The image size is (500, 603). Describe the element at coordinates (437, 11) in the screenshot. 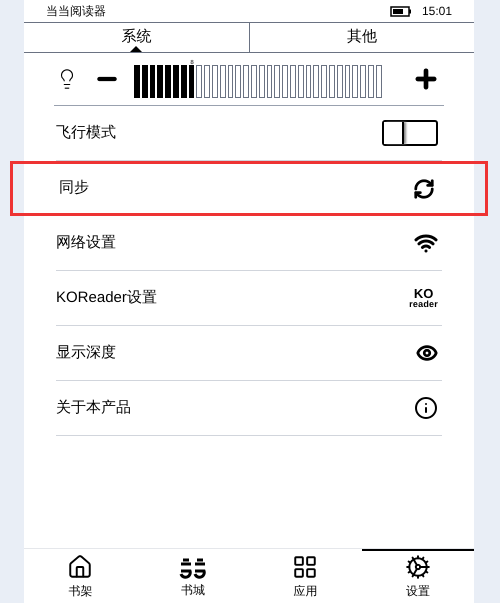

I see `clock-time: 15:01` at that location.